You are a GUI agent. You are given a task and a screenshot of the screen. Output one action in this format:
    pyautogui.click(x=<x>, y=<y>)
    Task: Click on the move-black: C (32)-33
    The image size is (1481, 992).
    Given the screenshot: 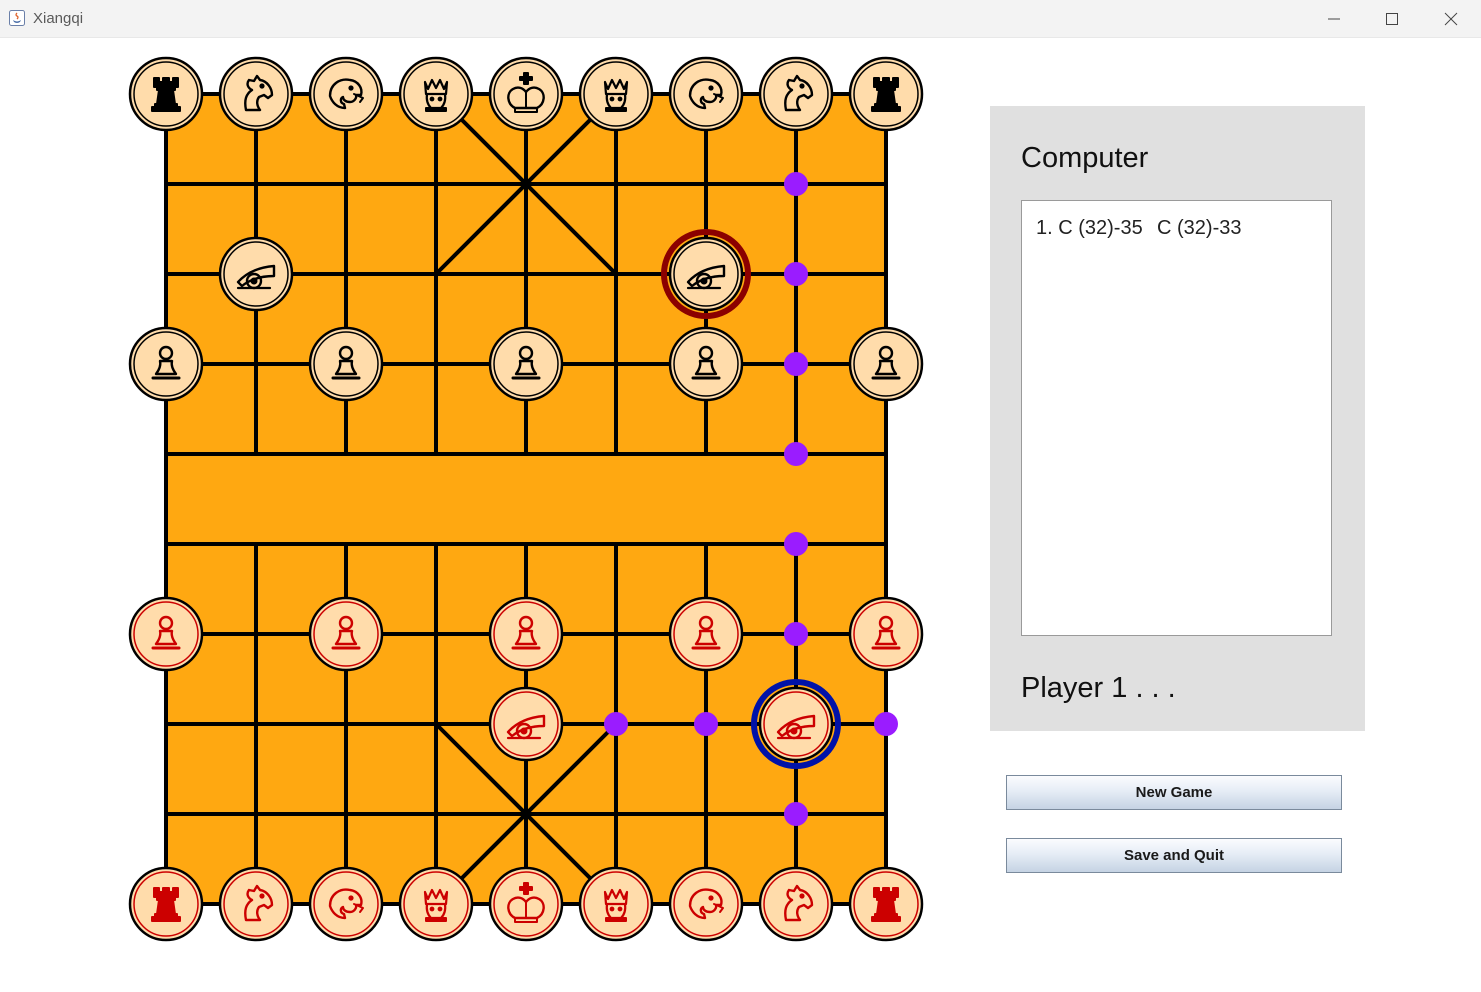 What is the action you would take?
    pyautogui.click(x=1199, y=228)
    